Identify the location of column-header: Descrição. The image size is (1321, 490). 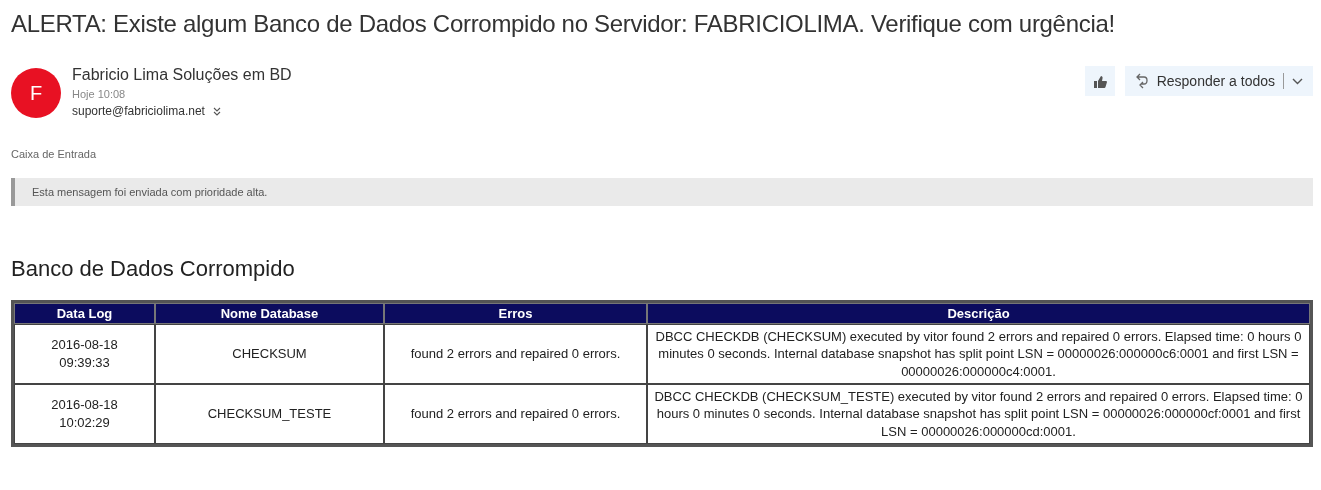
(978, 313).